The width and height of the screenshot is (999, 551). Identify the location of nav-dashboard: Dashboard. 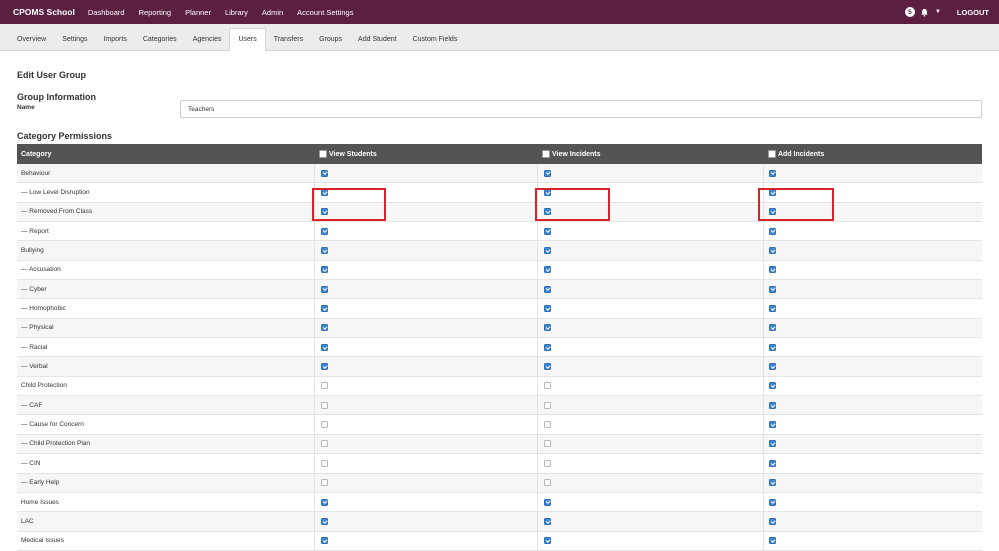
(106, 12).